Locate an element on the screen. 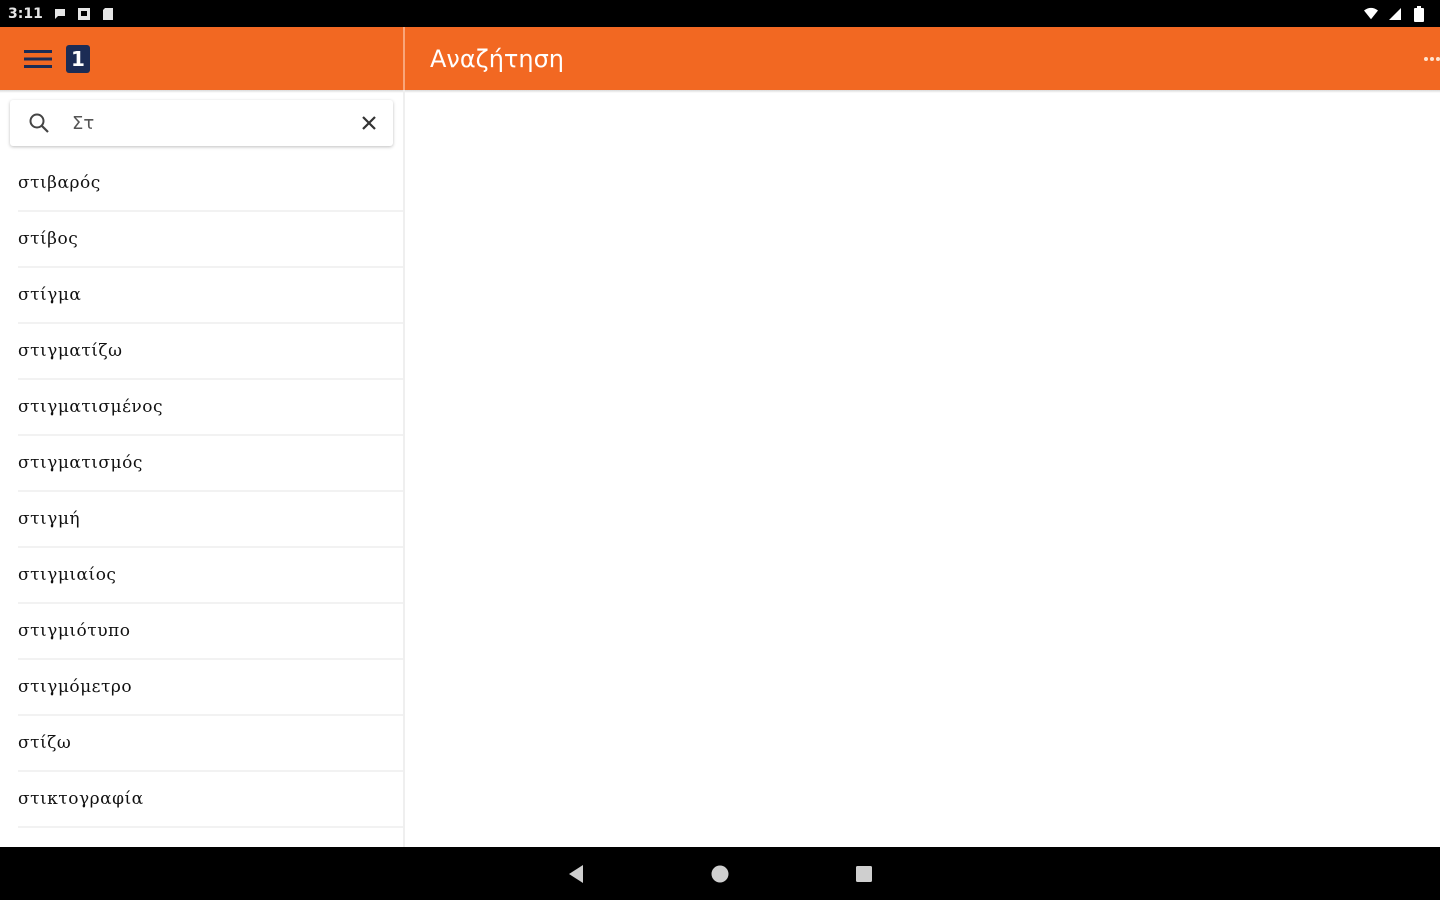 This screenshot has width=1440, height=900. list-item: στιγμόμετρο is located at coordinates (210, 688).